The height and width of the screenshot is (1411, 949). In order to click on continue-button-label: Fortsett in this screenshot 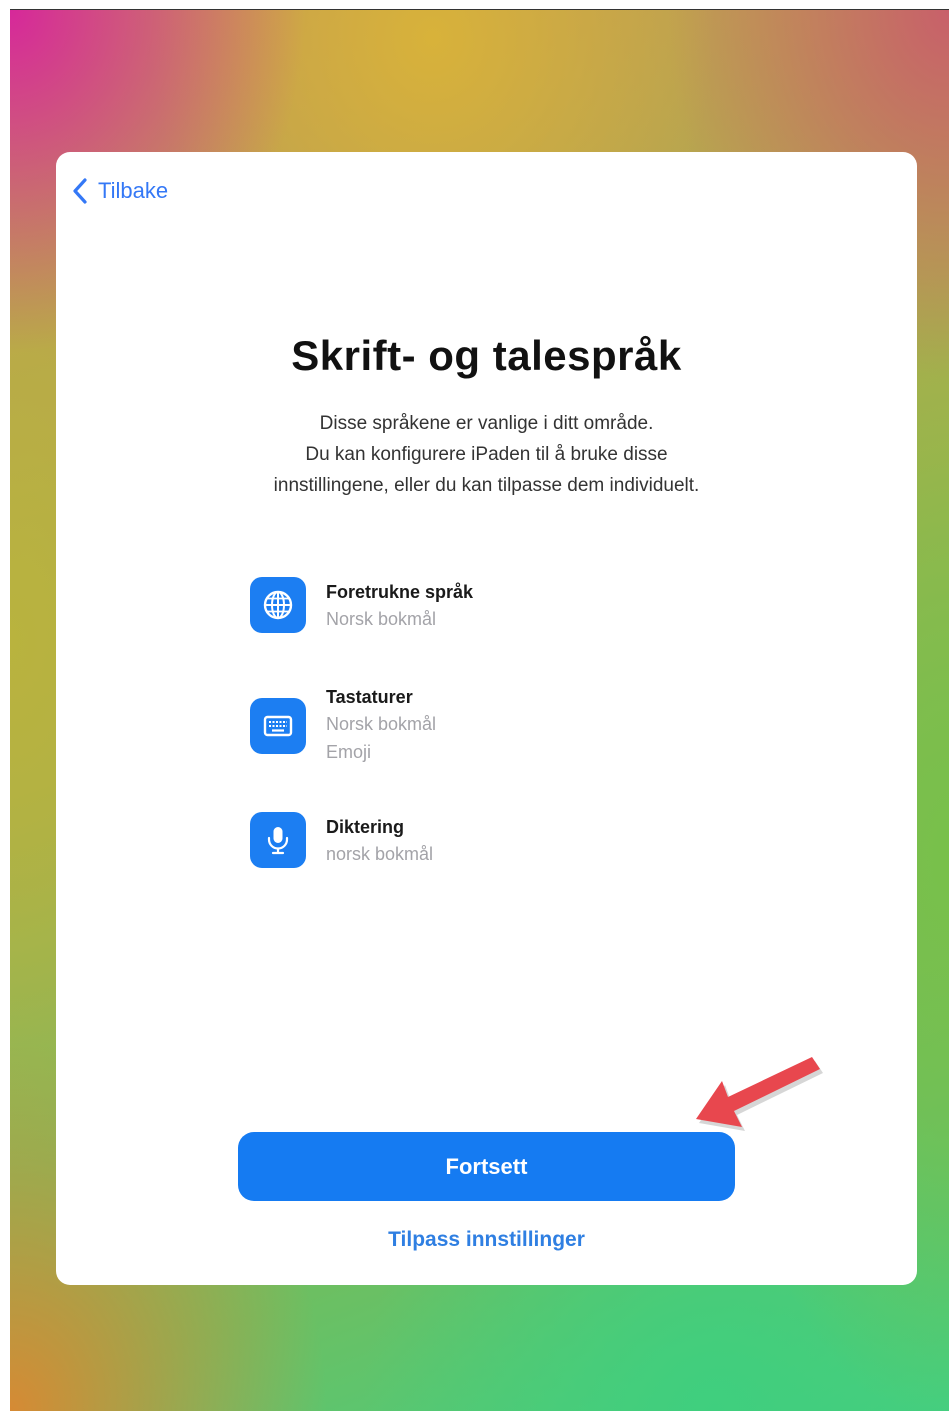, I will do `click(486, 1166)`.